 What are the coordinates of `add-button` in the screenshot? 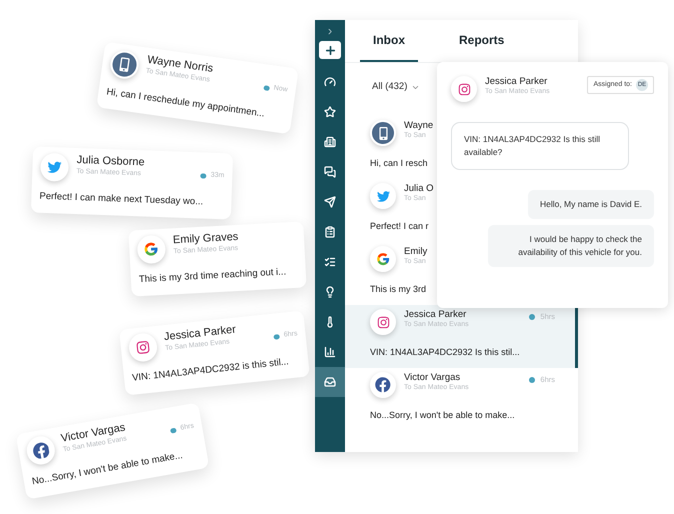 It's located at (330, 50).